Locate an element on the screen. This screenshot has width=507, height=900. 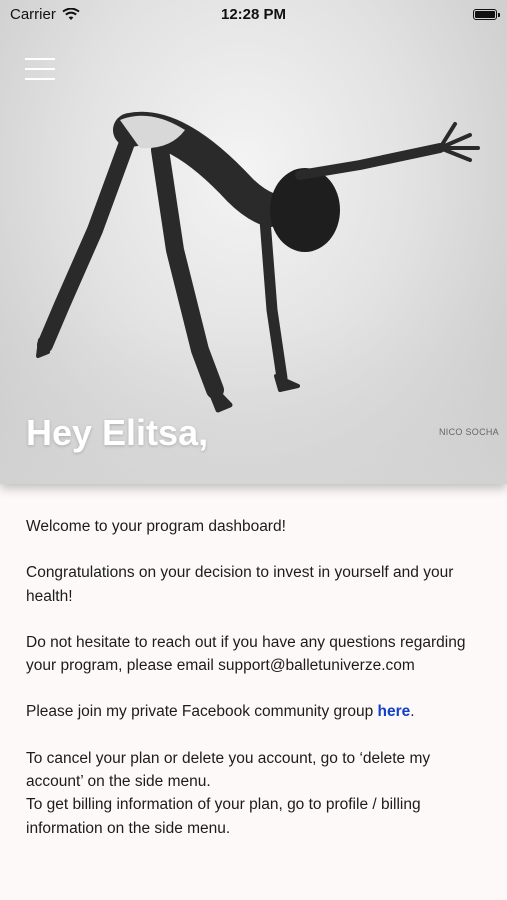
status-bar: Carrier 12:28 PM is located at coordinates (253, 14).